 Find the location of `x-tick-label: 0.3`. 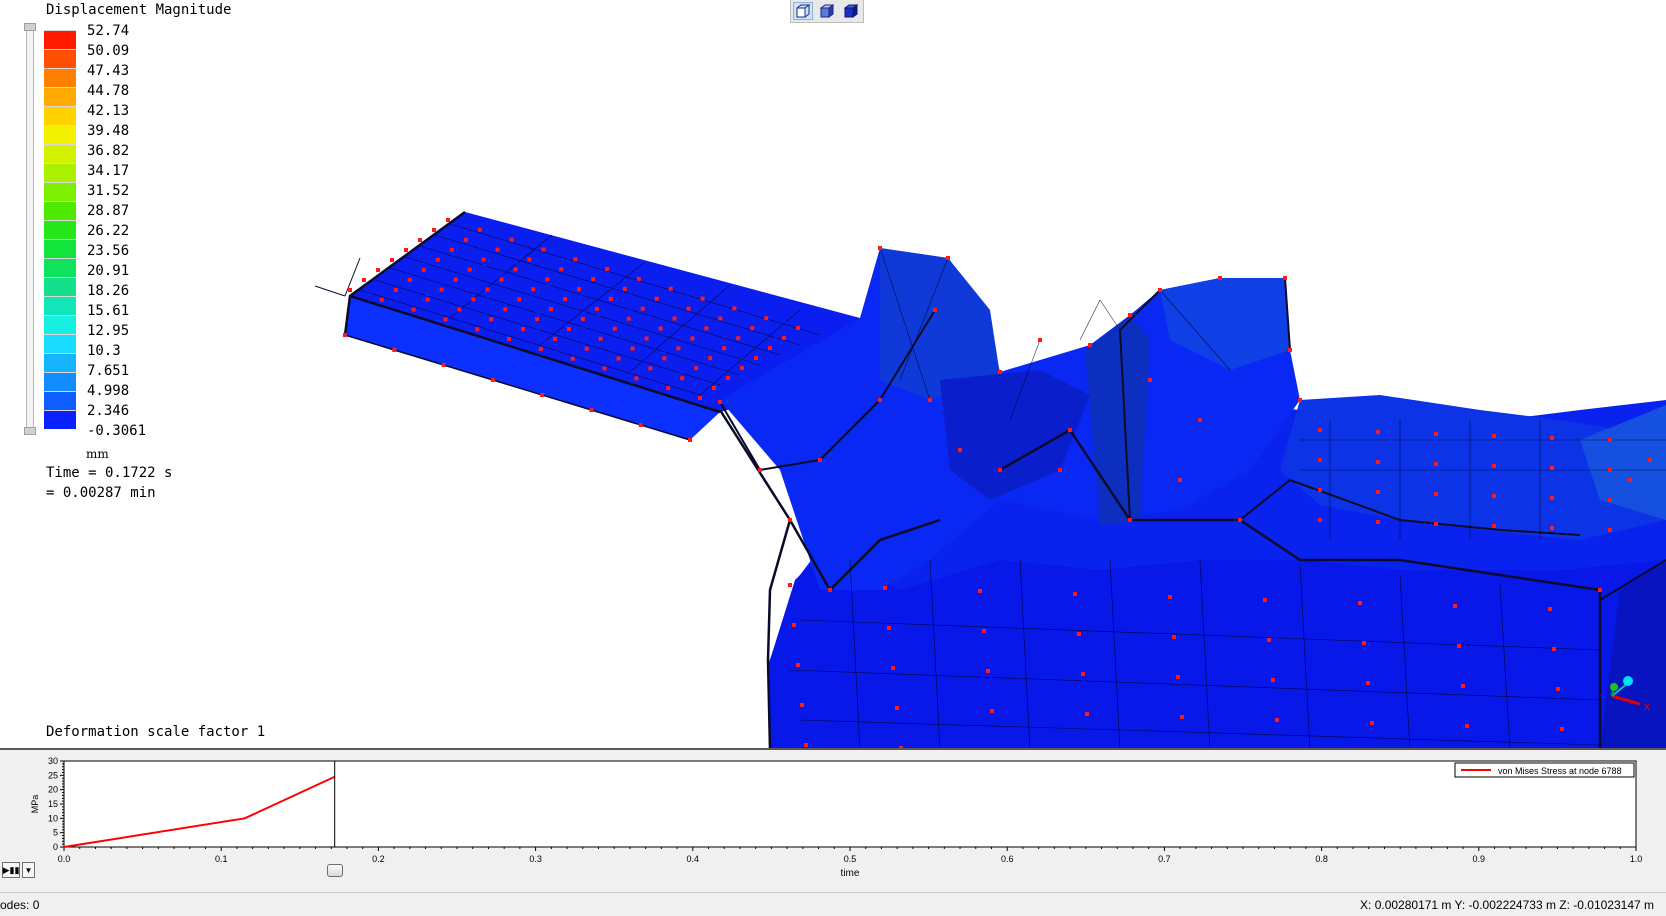

x-tick-label: 0.3 is located at coordinates (535, 859).